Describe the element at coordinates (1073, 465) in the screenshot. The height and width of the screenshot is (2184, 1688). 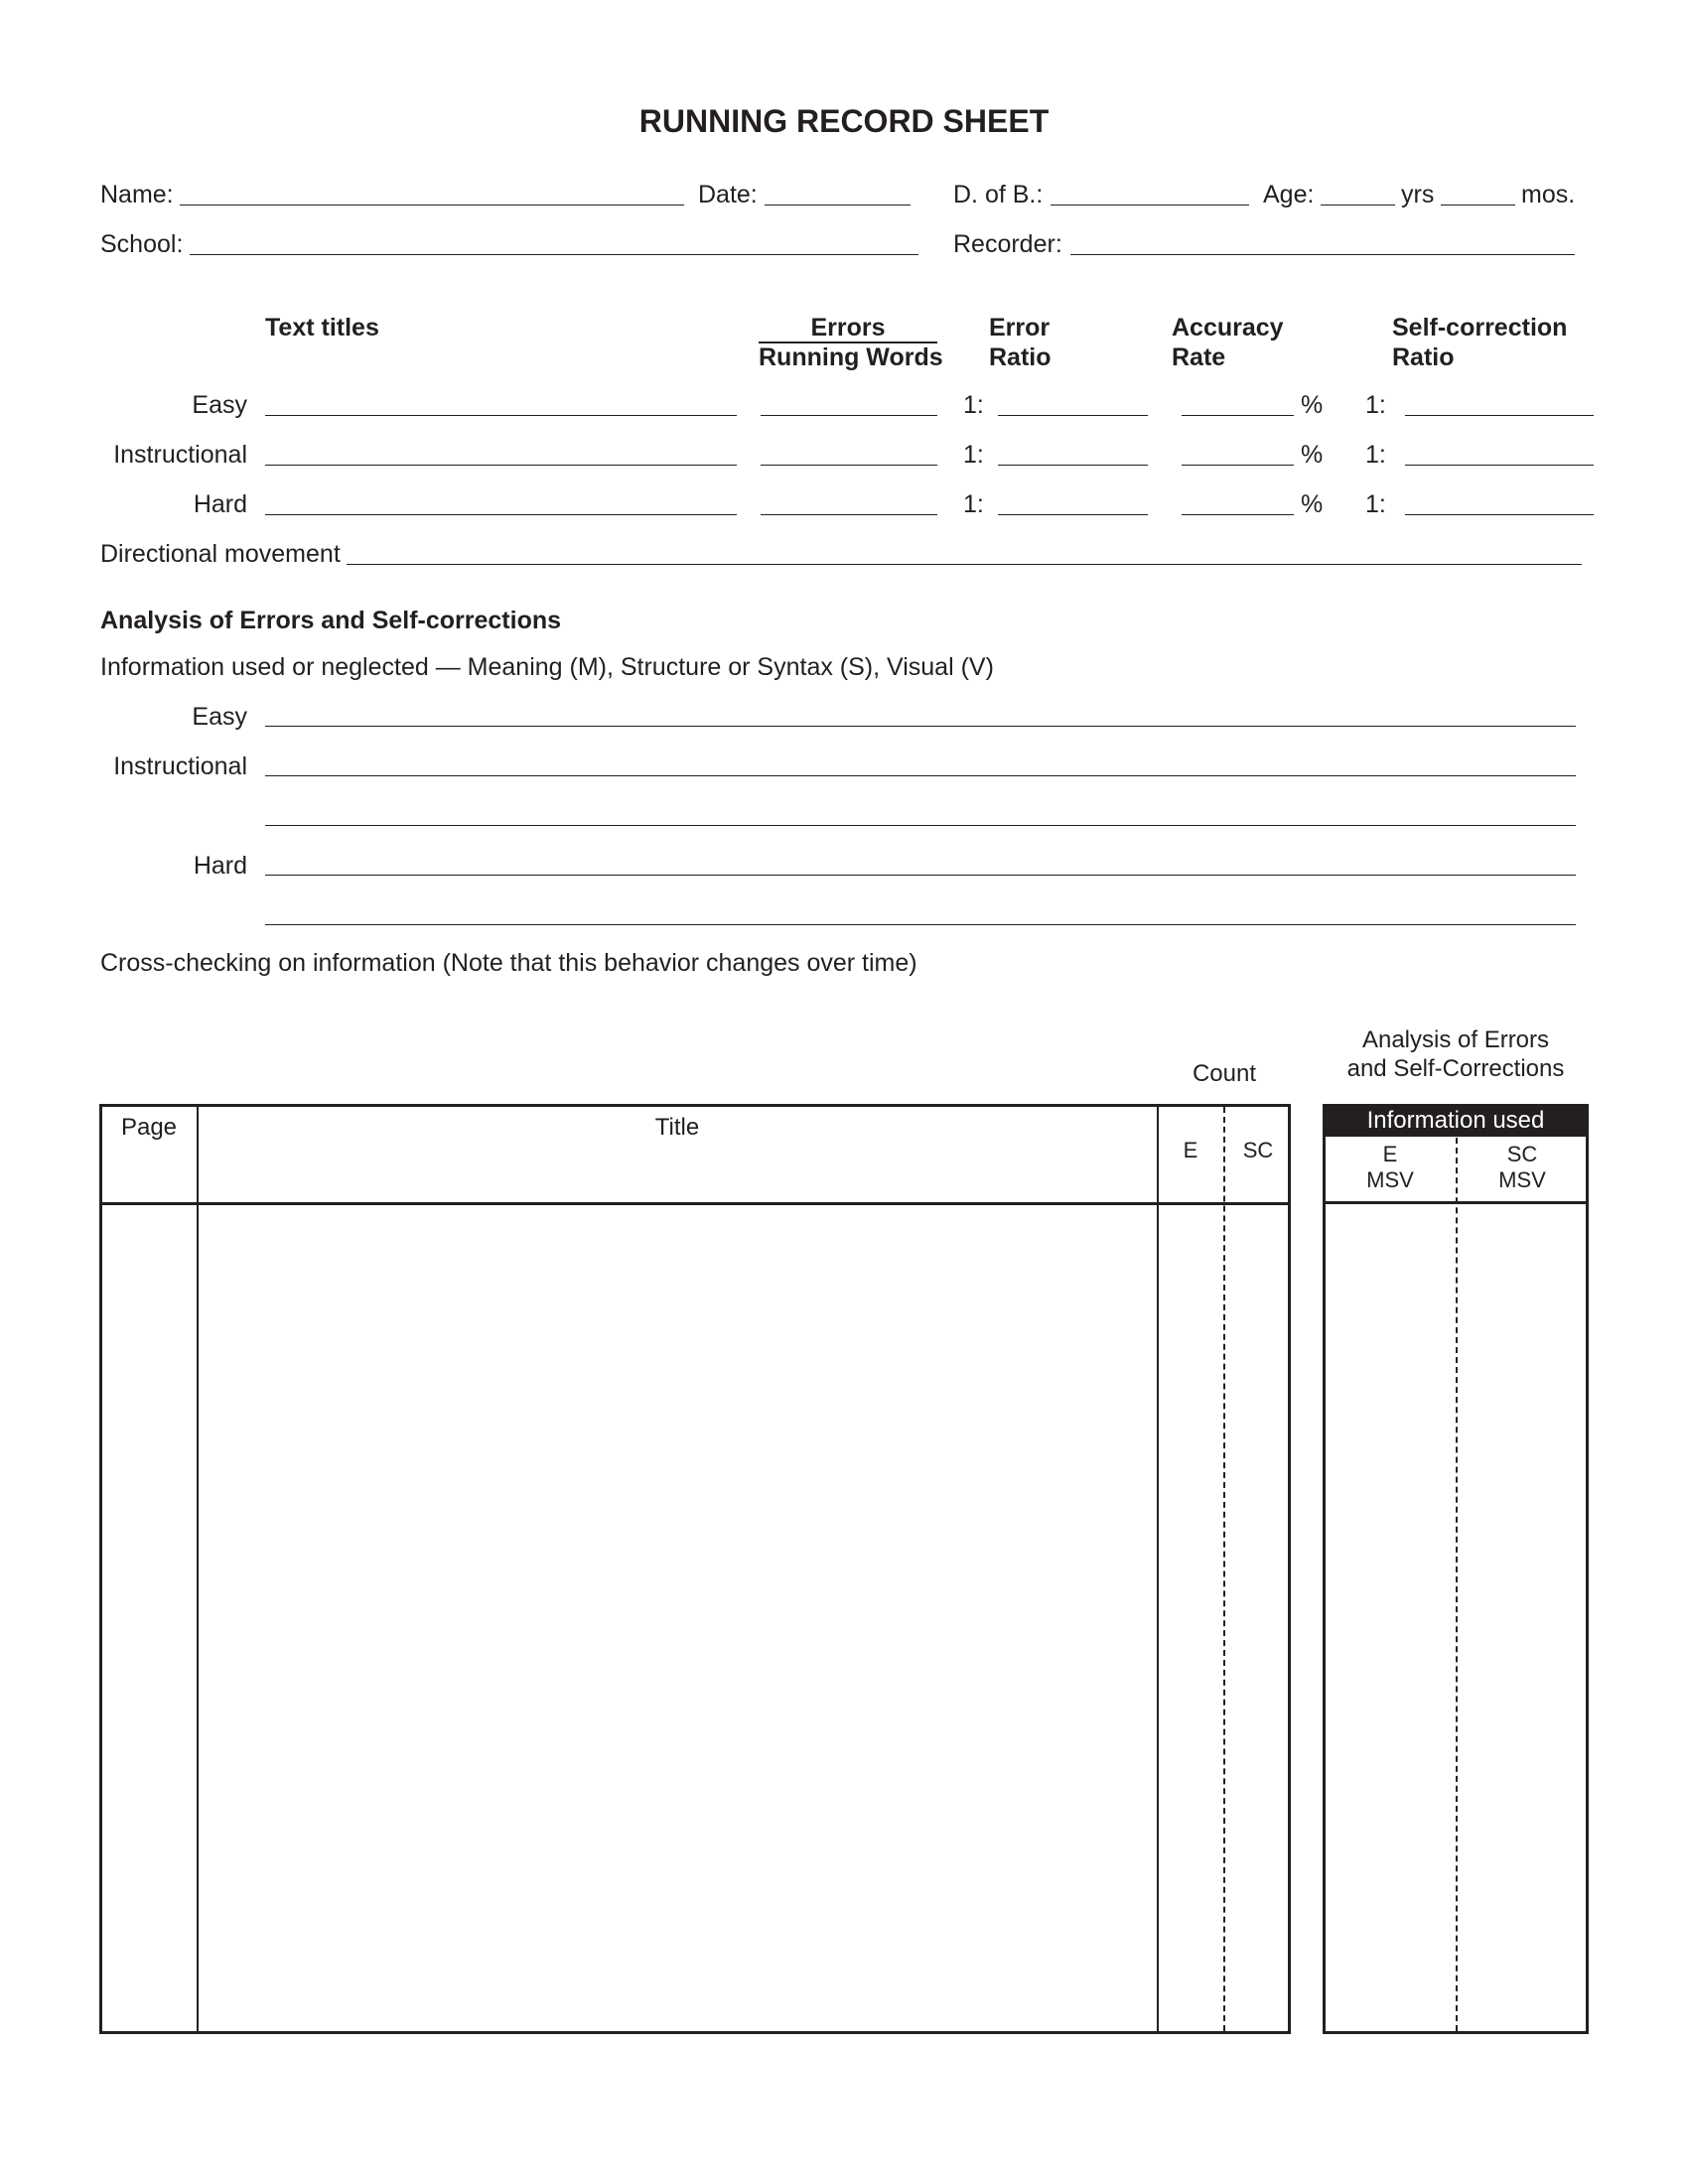
I see `summary-instructional-error-ratio-field` at that location.